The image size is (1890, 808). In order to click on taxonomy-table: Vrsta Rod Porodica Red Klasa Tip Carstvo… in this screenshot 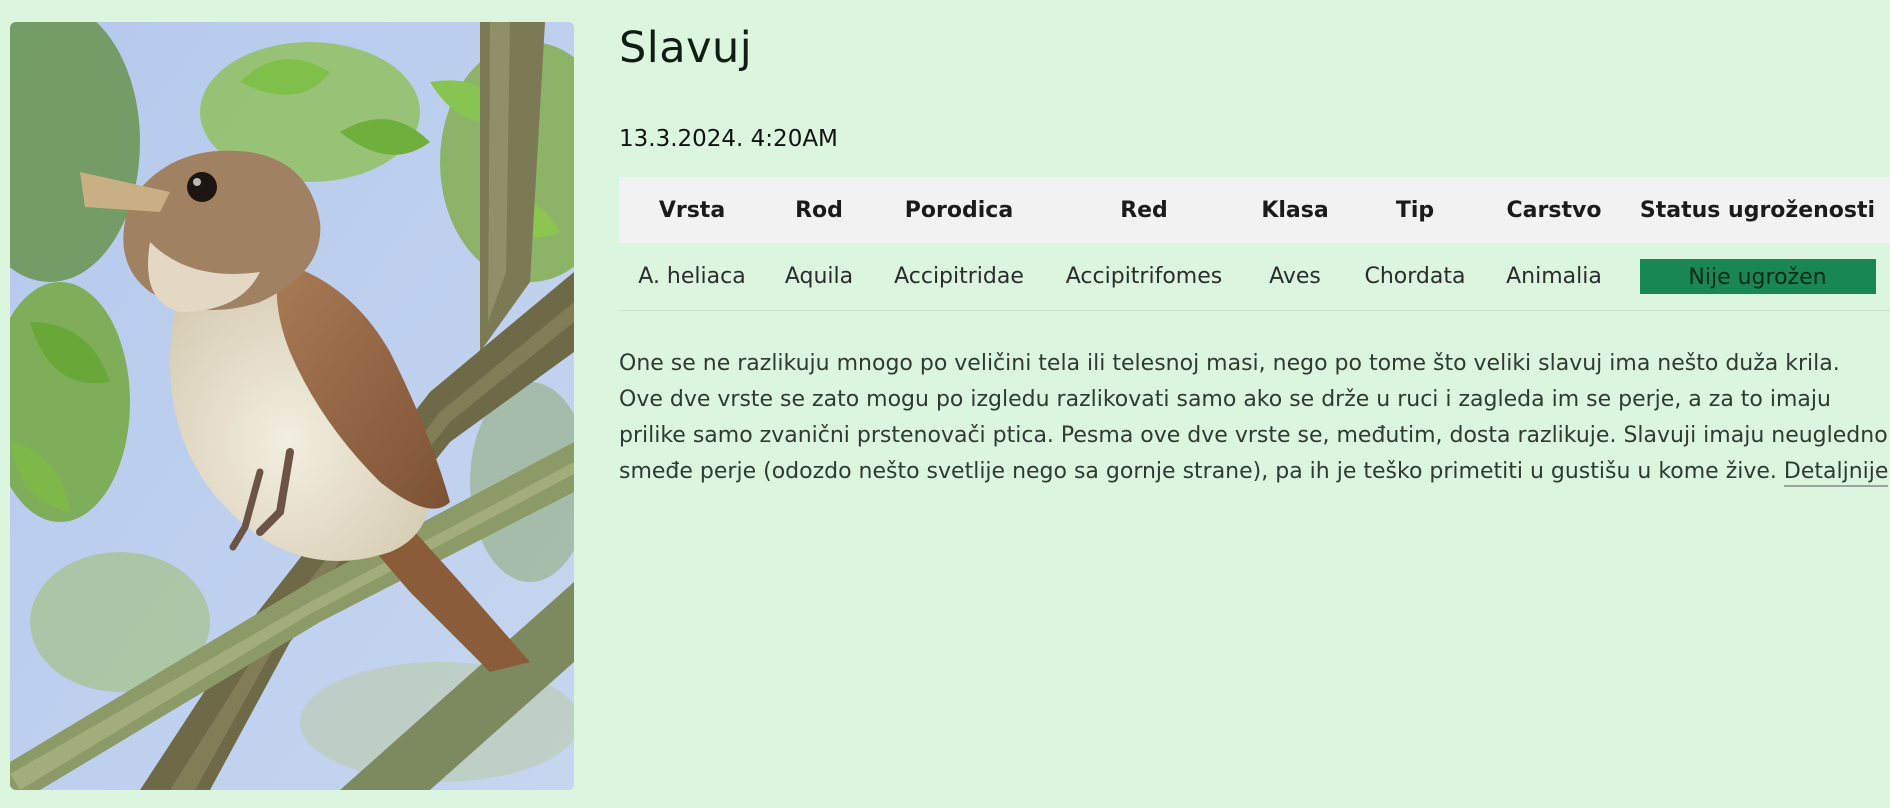, I will do `click(1254, 244)`.